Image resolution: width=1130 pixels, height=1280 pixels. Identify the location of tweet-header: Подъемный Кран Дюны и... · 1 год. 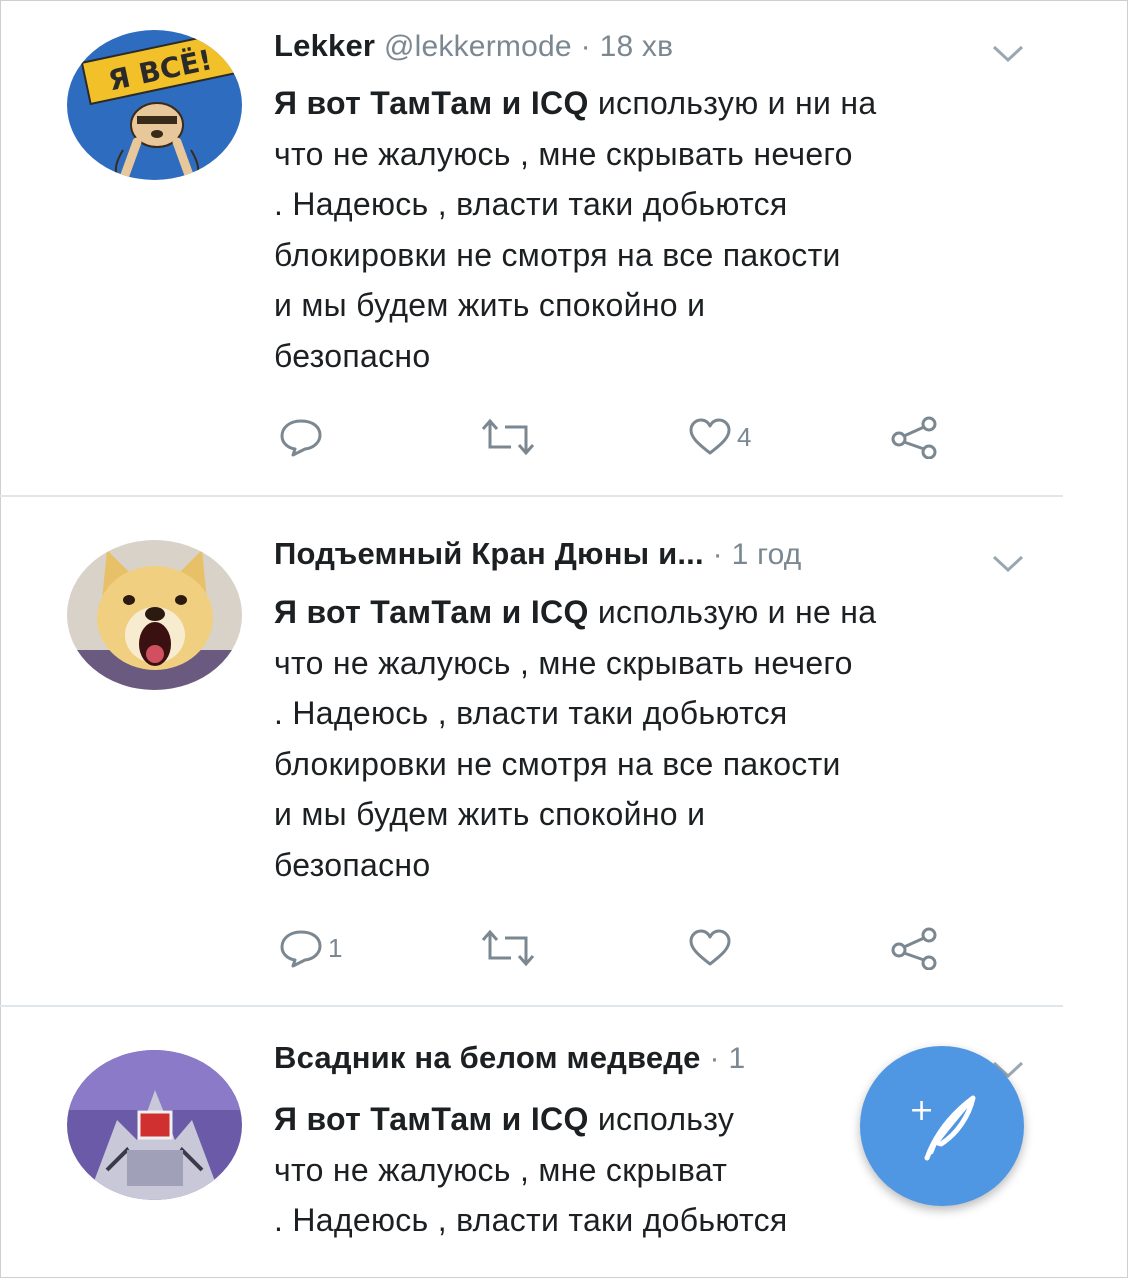
(538, 554).